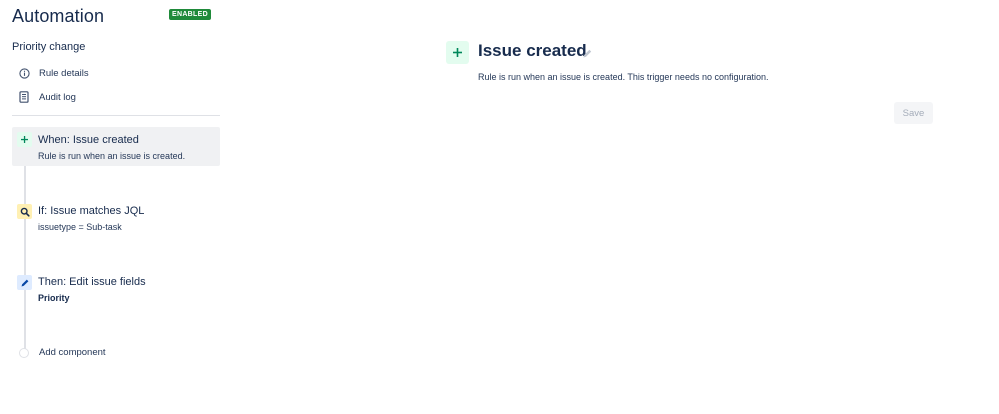 The width and height of the screenshot is (999, 414). Describe the element at coordinates (49, 47) in the screenshot. I see `rule-name: Priority change` at that location.